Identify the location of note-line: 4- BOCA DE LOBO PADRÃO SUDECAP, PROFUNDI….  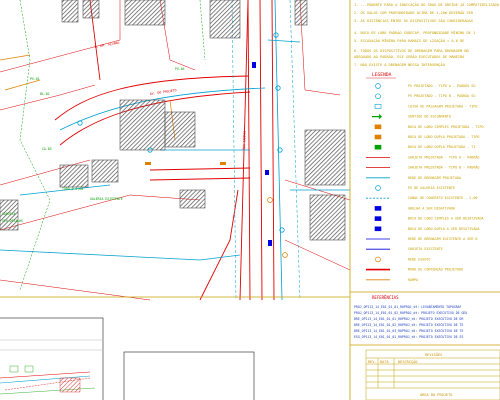
(414, 32).